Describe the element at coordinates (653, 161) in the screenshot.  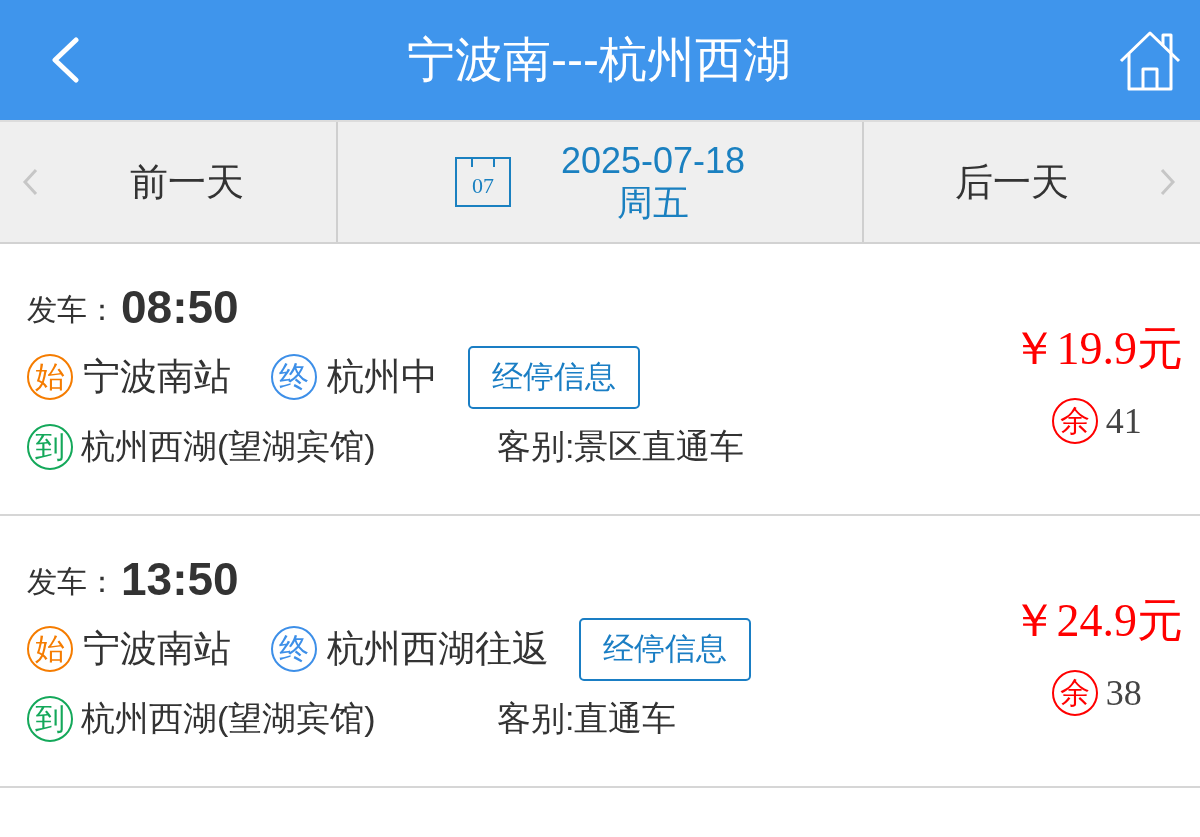
I see `selected-date: 2025-07-18` at that location.